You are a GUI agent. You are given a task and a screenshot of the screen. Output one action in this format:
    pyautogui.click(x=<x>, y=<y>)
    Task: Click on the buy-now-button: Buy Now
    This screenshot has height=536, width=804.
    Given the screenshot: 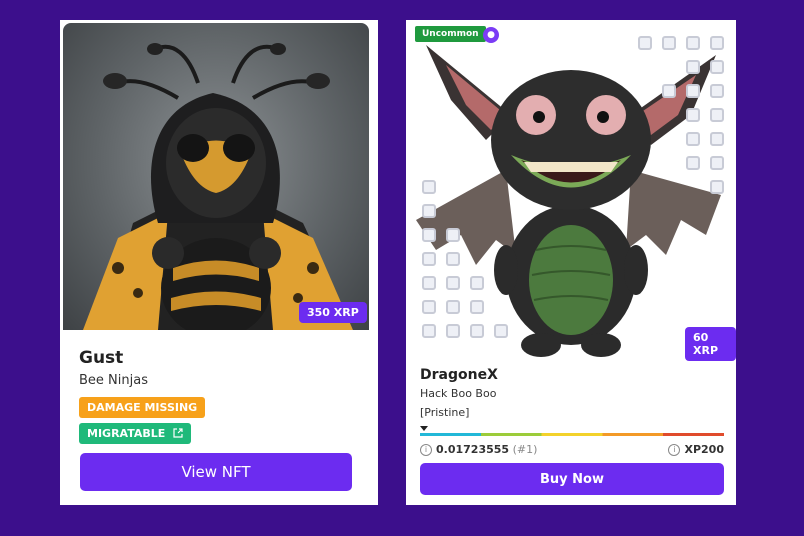 What is the action you would take?
    pyautogui.click(x=572, y=479)
    